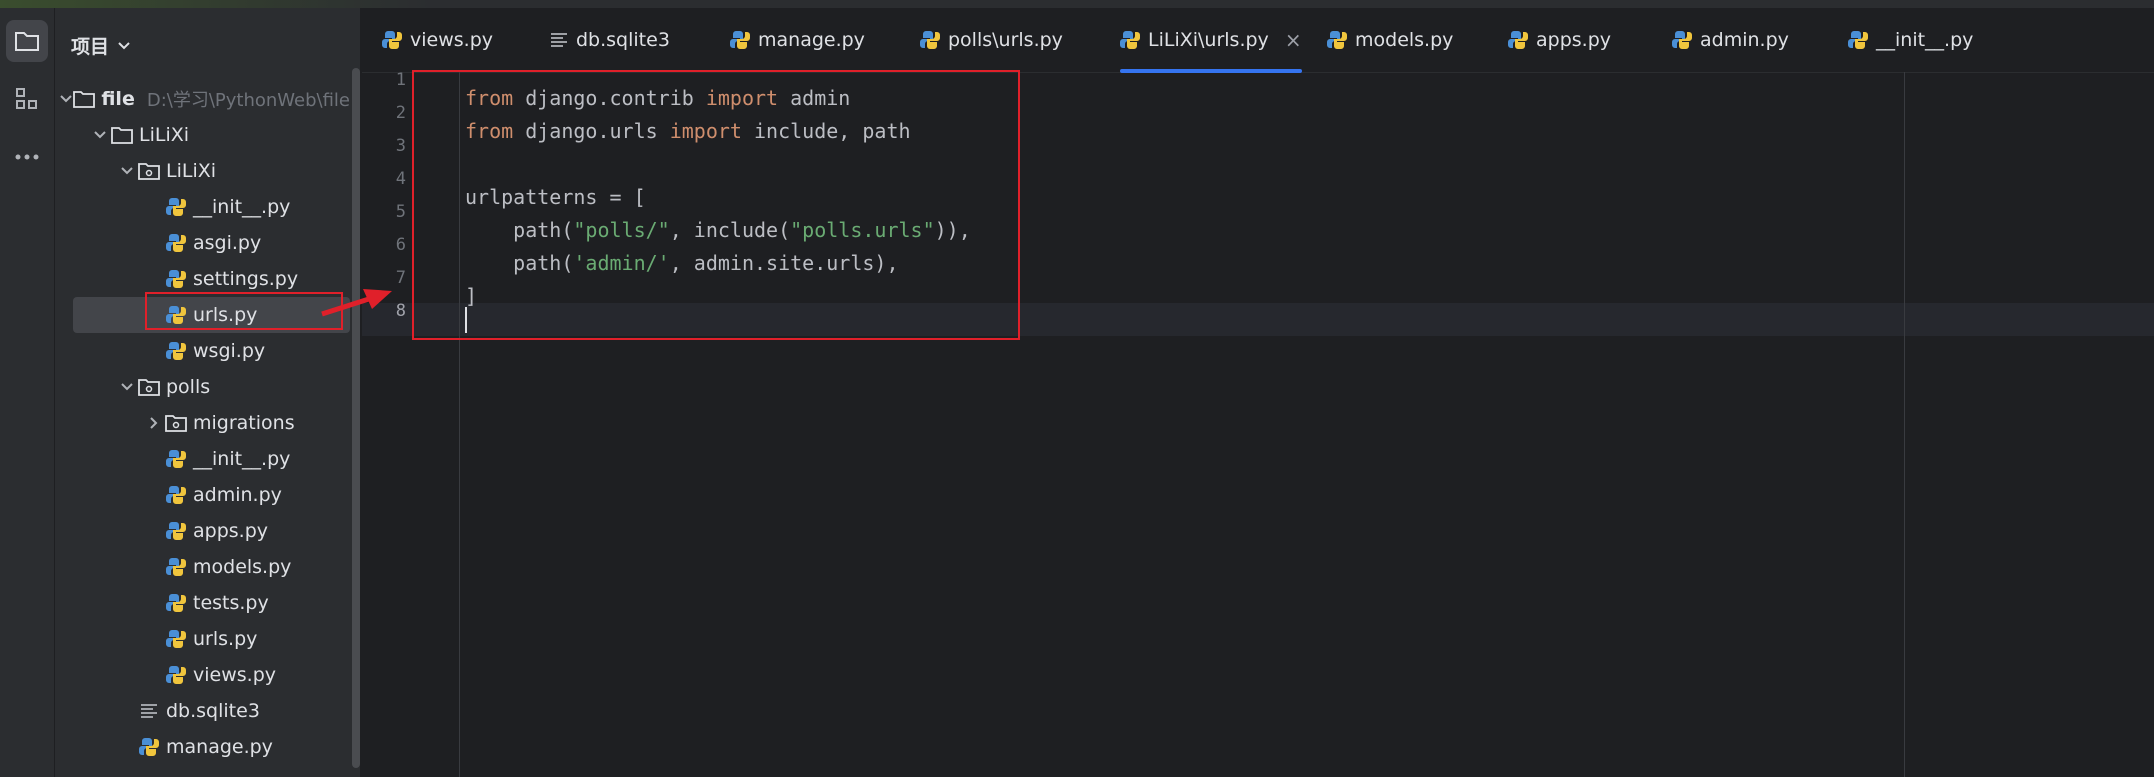 This screenshot has width=2154, height=777. Describe the element at coordinates (451, 40) in the screenshot. I see `tab-label: views.py` at that location.